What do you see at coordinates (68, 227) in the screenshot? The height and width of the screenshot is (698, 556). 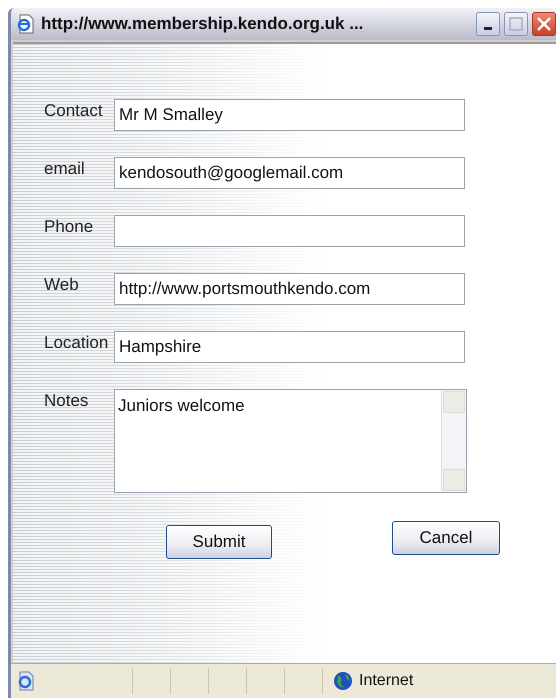 I see `field-label: Phone` at bounding box center [68, 227].